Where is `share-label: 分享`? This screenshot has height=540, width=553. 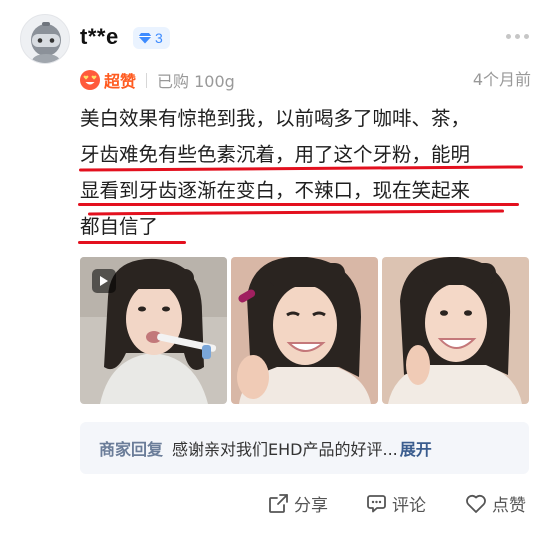
share-label: 分享 is located at coordinates (311, 505).